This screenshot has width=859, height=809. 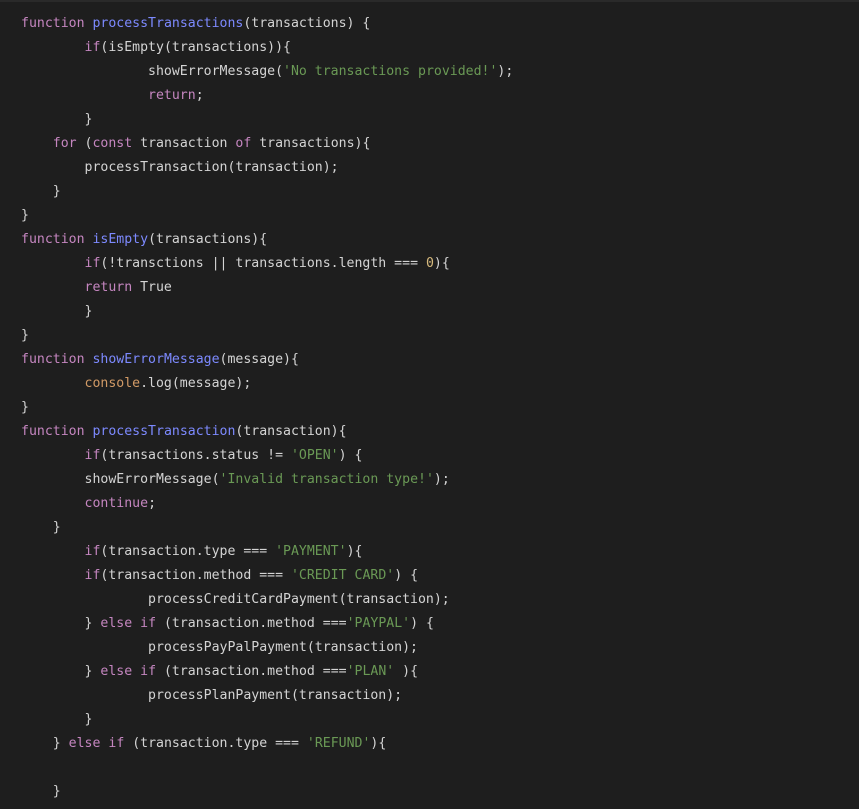 What do you see at coordinates (152, 287) in the screenshot?
I see `code-token-plain: True` at bounding box center [152, 287].